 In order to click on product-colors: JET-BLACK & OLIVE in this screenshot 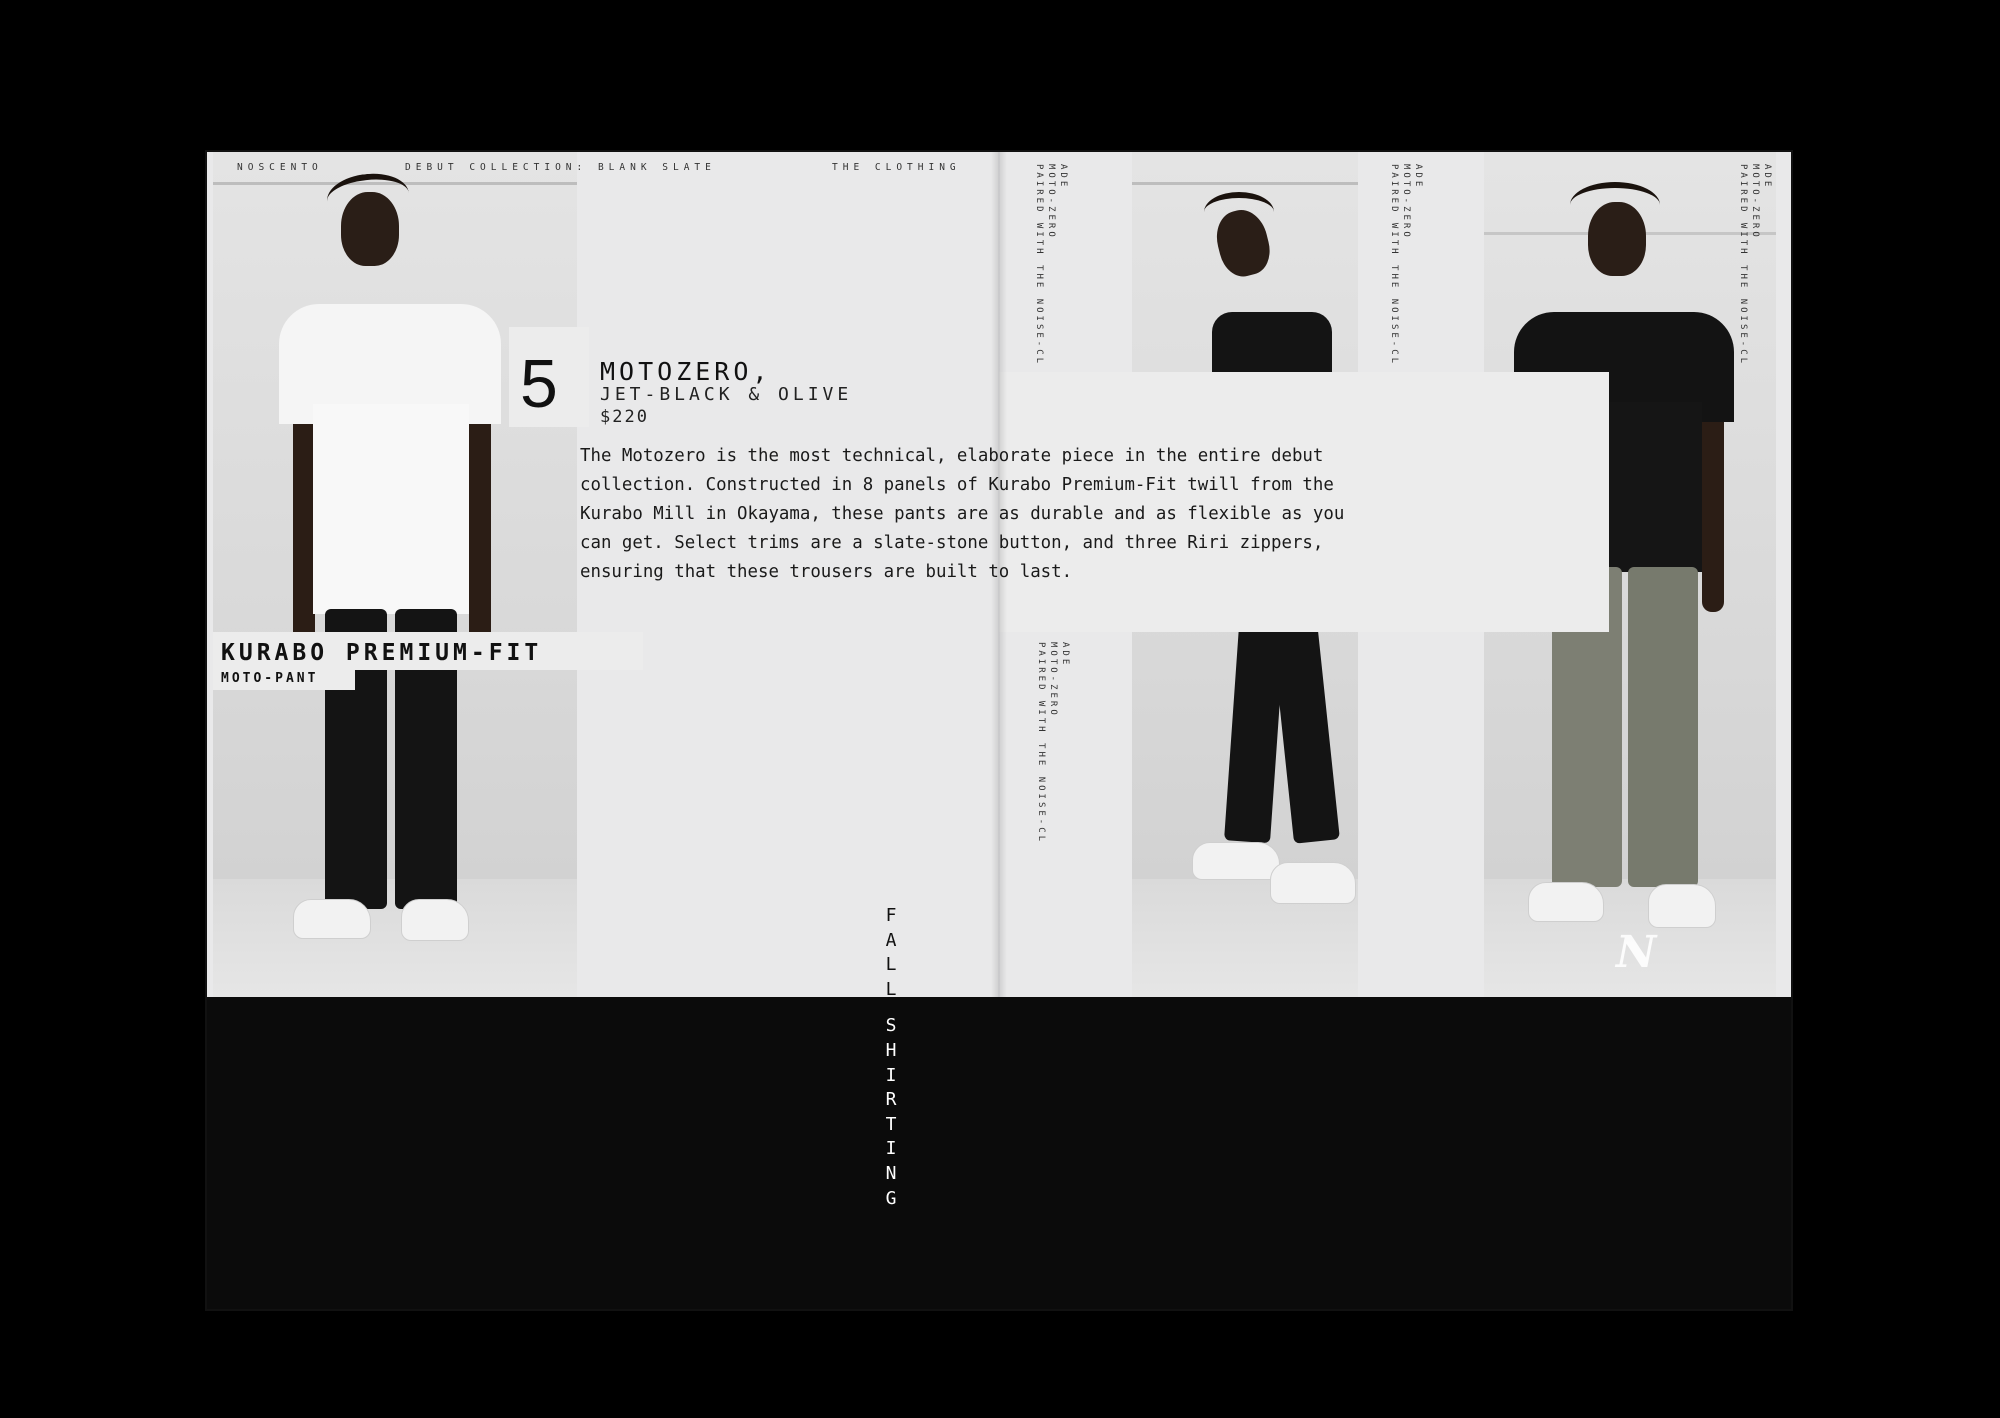, I will do `click(726, 394)`.